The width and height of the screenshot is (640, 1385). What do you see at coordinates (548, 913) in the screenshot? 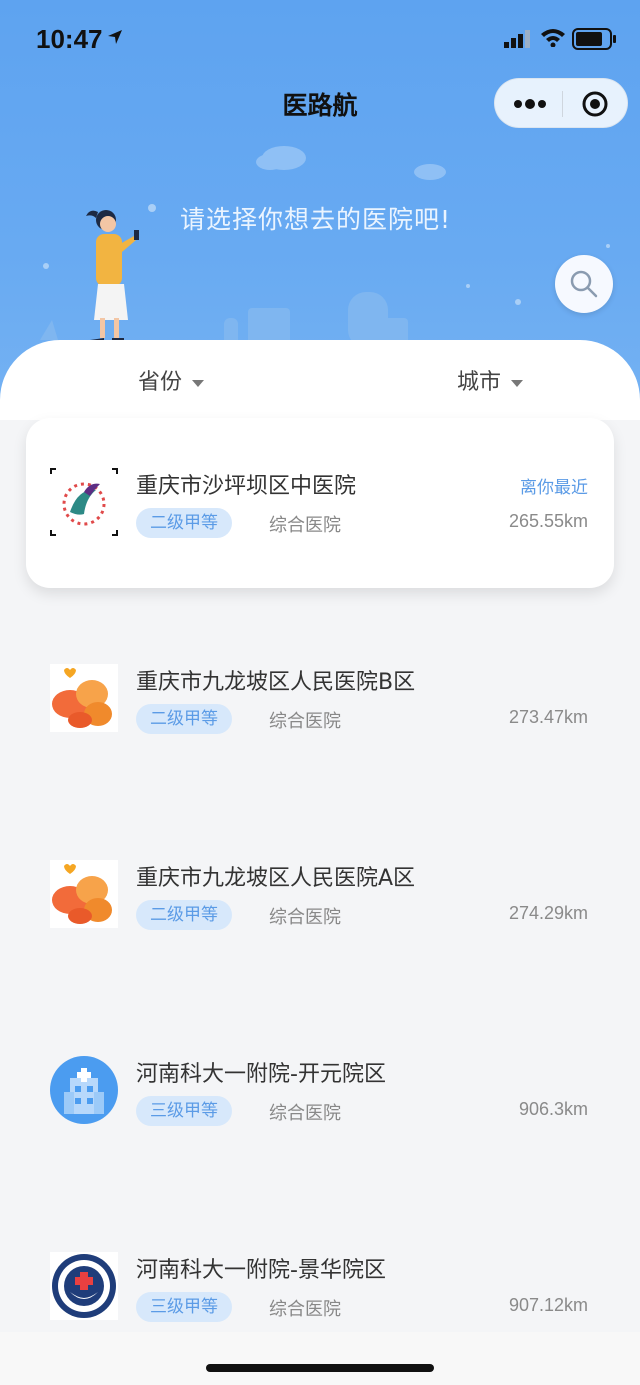
I see `distance: 274.29km` at bounding box center [548, 913].